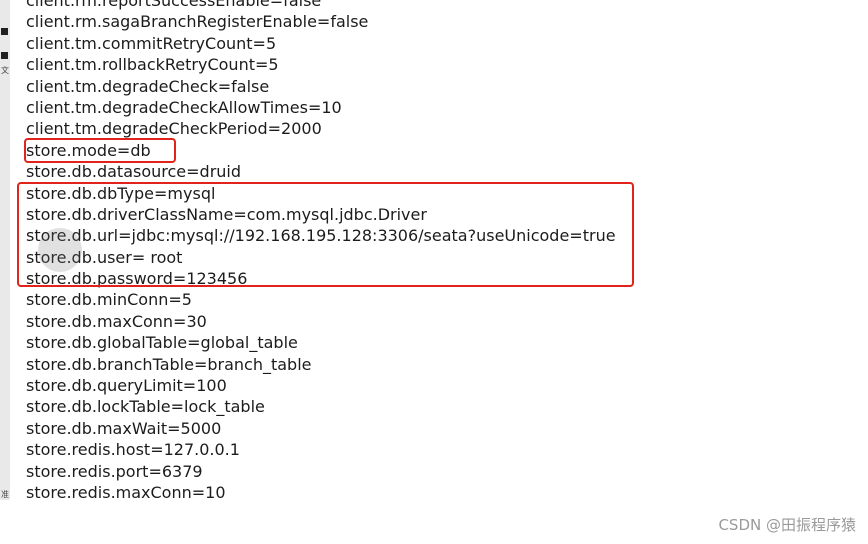  Describe the element at coordinates (321, 150) in the screenshot. I see `config-line: store.mode=db` at that location.